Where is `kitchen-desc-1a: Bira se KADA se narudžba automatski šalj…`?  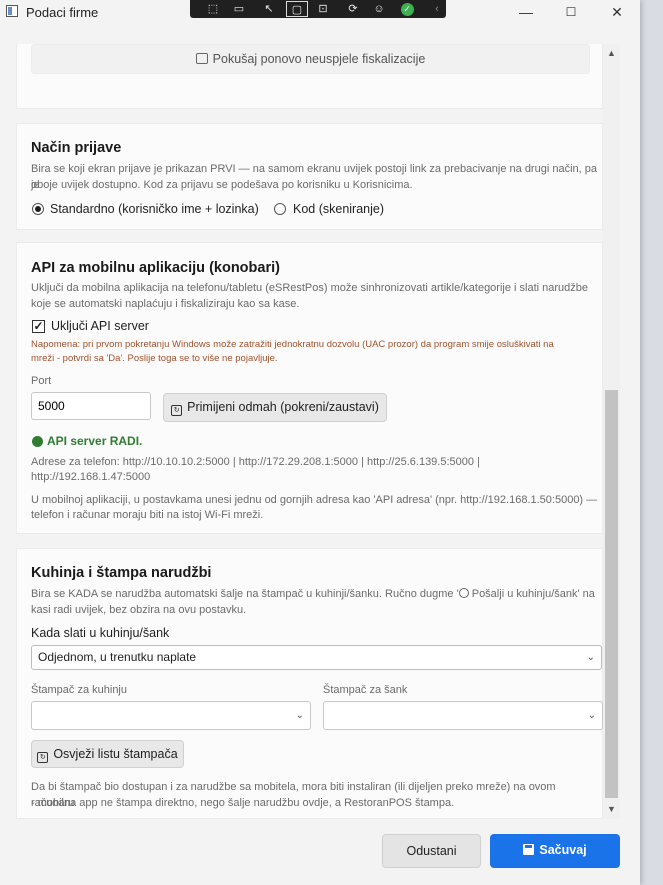 kitchen-desc-1a: Bira se KADA se narudžba automatski šalj… is located at coordinates (245, 594).